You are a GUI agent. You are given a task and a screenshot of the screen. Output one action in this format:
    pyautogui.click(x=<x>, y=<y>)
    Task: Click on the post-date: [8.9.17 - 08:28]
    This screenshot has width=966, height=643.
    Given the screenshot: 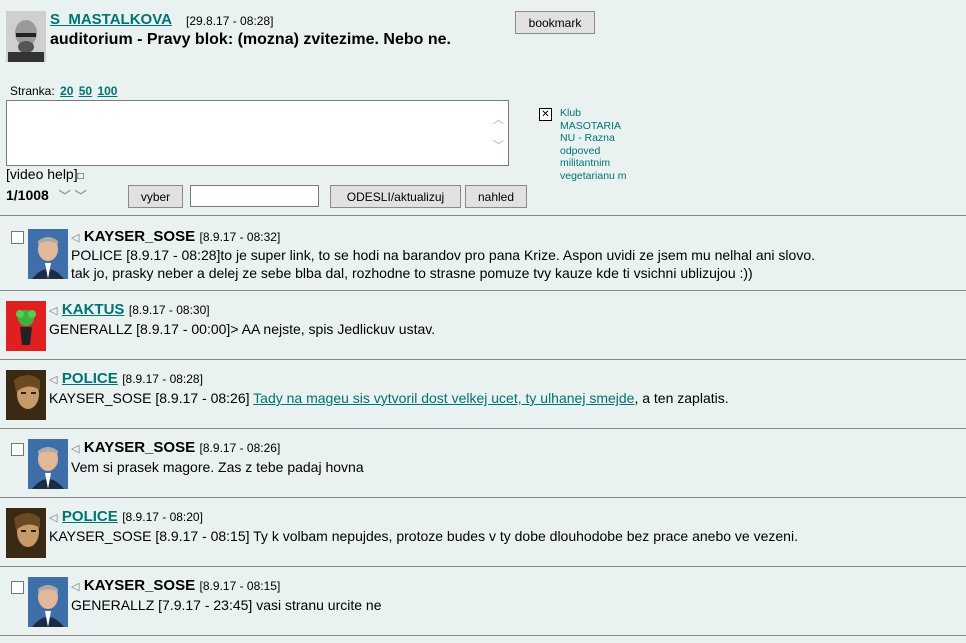 What is the action you would take?
    pyautogui.click(x=162, y=379)
    